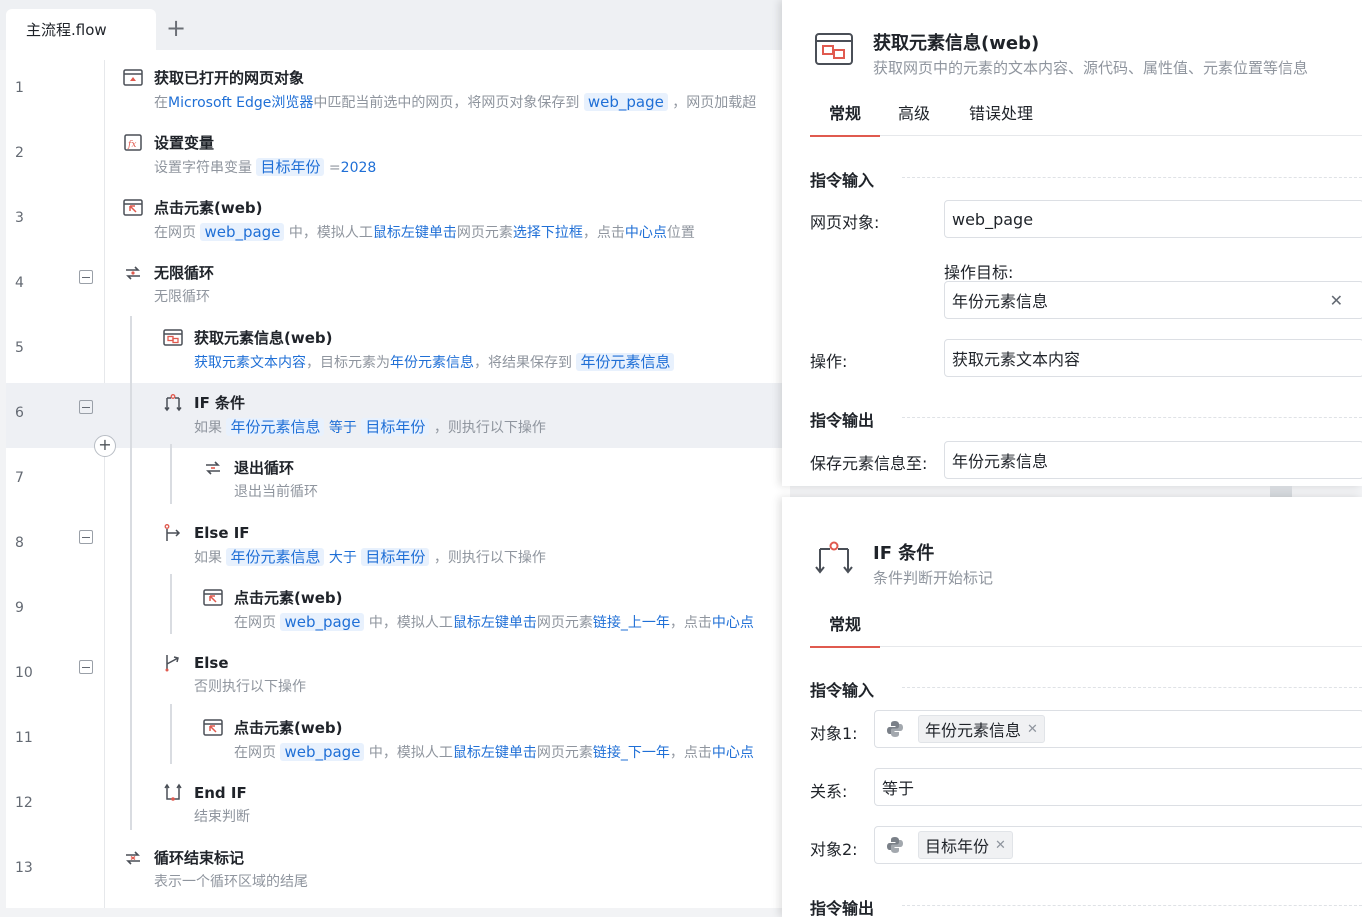 This screenshot has height=917, width=1362. I want to click on command-title: 循环结束标记, so click(199, 858).